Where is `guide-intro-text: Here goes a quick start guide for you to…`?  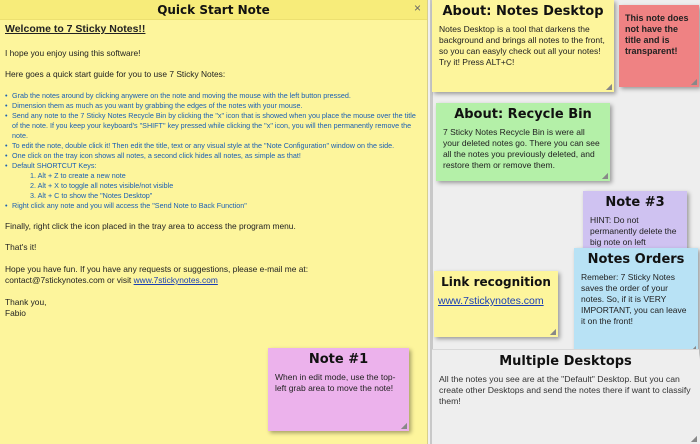
guide-intro-text: Here goes a quick start guide for you to… is located at coordinates (115, 74).